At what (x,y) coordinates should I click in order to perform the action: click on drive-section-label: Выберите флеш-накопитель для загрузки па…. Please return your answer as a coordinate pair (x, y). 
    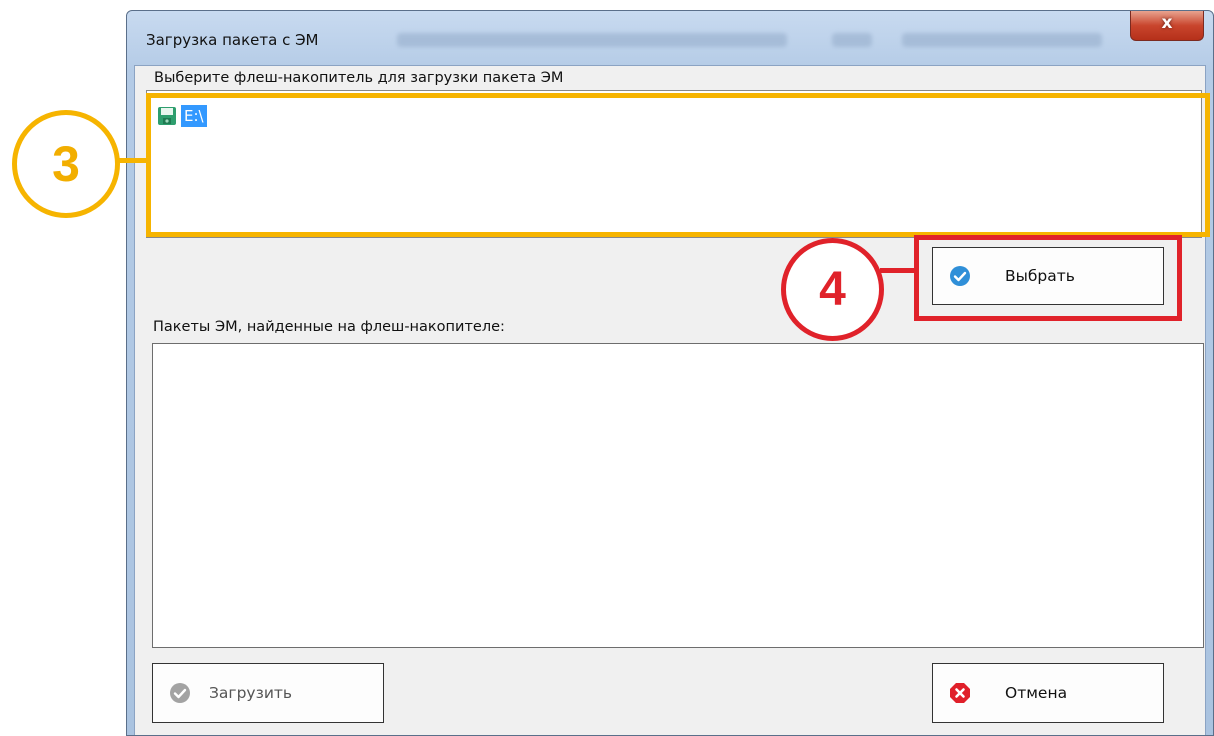
    Looking at the image, I should click on (359, 78).